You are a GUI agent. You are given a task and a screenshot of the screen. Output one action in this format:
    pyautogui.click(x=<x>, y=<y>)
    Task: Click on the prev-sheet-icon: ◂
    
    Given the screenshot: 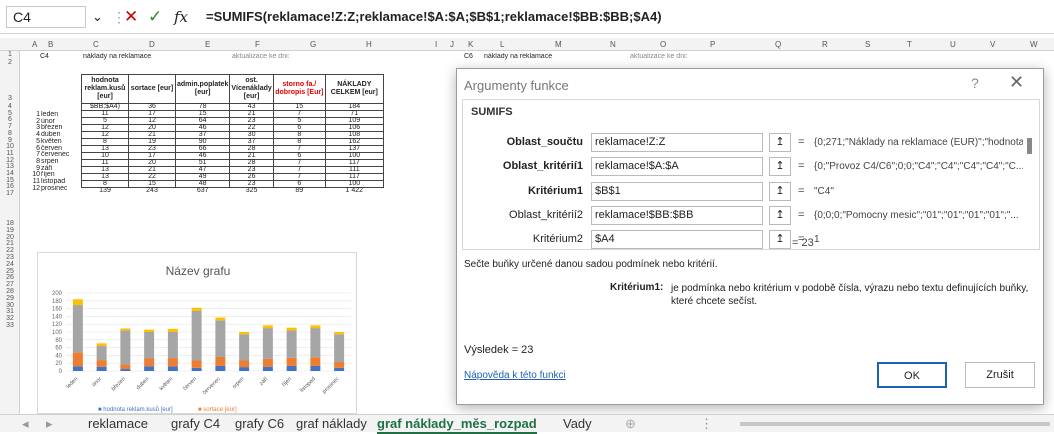 What is the action you would take?
    pyautogui.click(x=25, y=424)
    